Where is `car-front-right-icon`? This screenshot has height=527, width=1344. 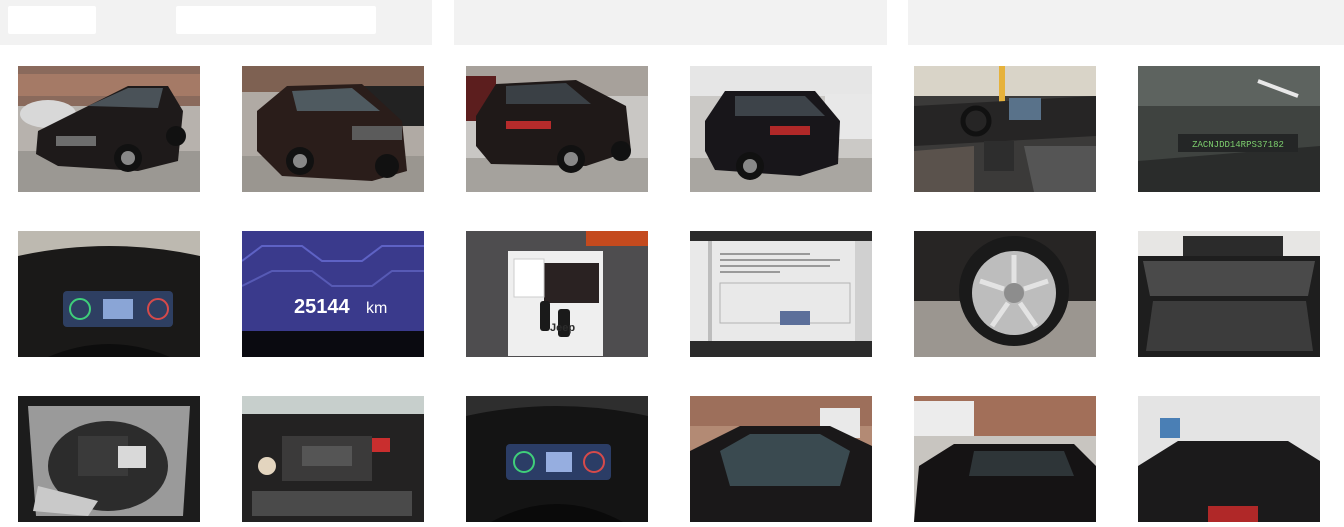 car-front-right-icon is located at coordinates (333, 129).